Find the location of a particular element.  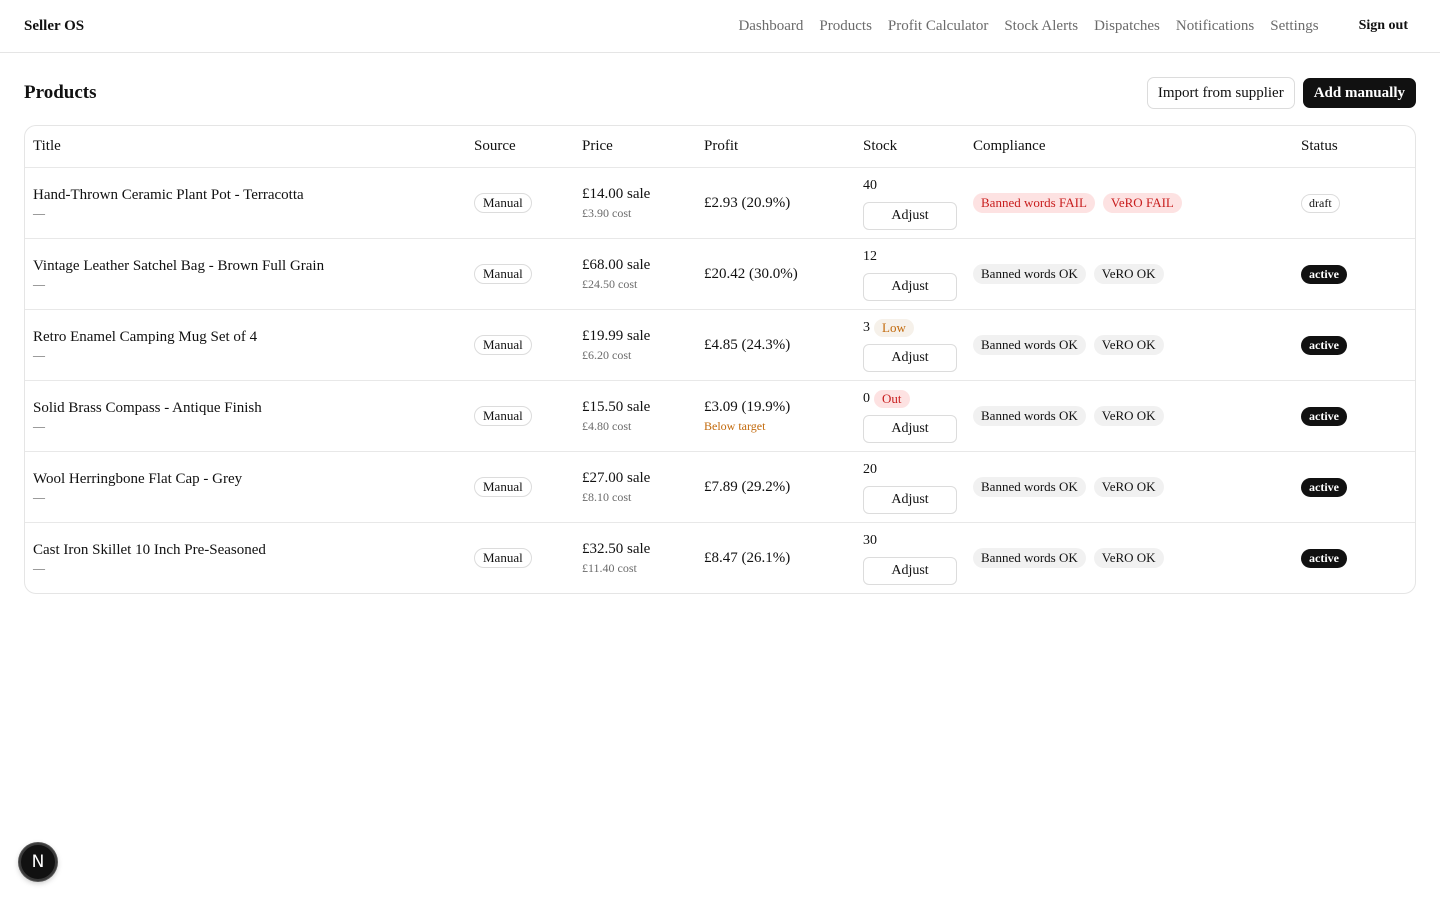

banned-words-badge: Banned words FAIL is located at coordinates (1034, 203).